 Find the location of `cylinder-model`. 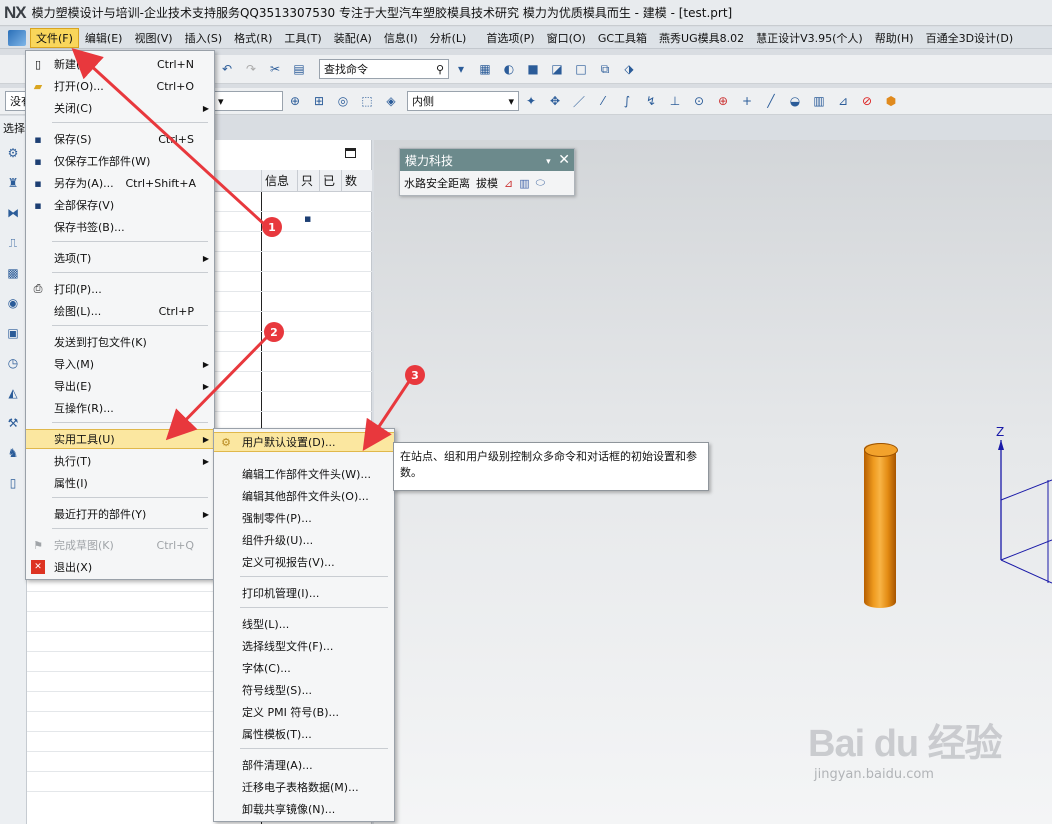

cylinder-model is located at coordinates (881, 525).